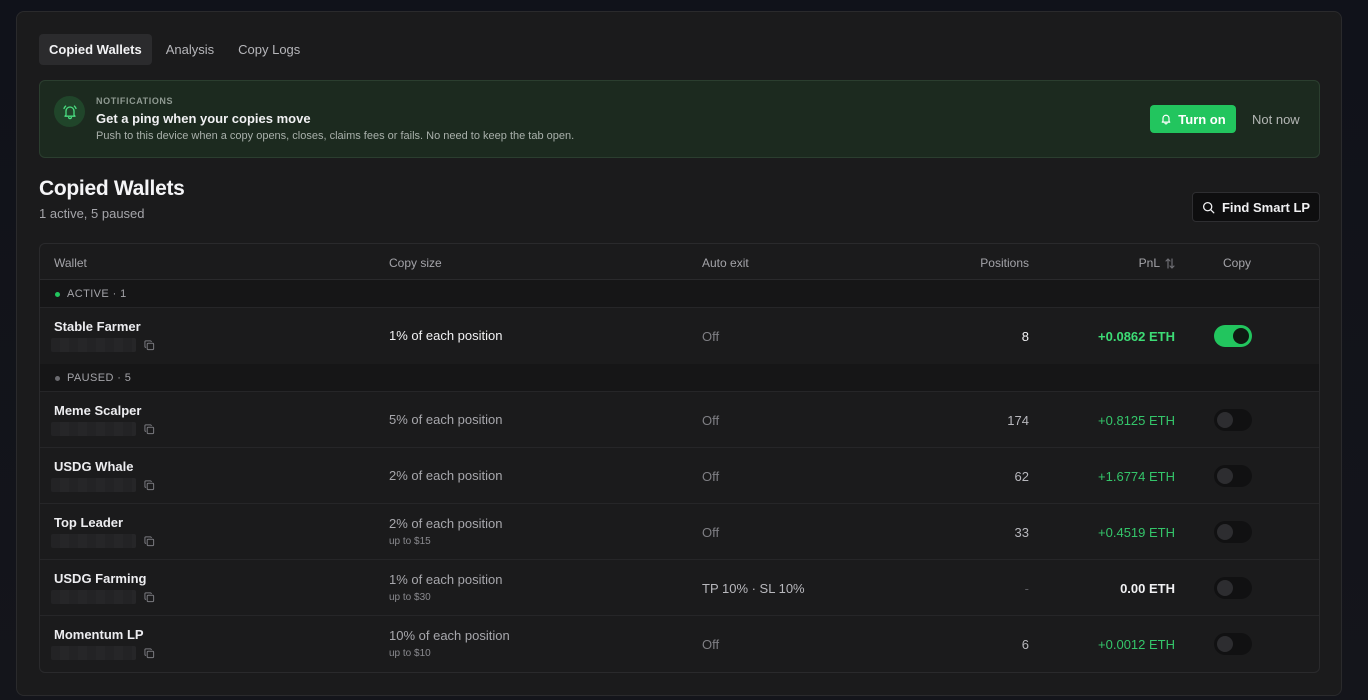 The height and width of the screenshot is (700, 1368). I want to click on wallet-name: Momentum LP, so click(99, 634).